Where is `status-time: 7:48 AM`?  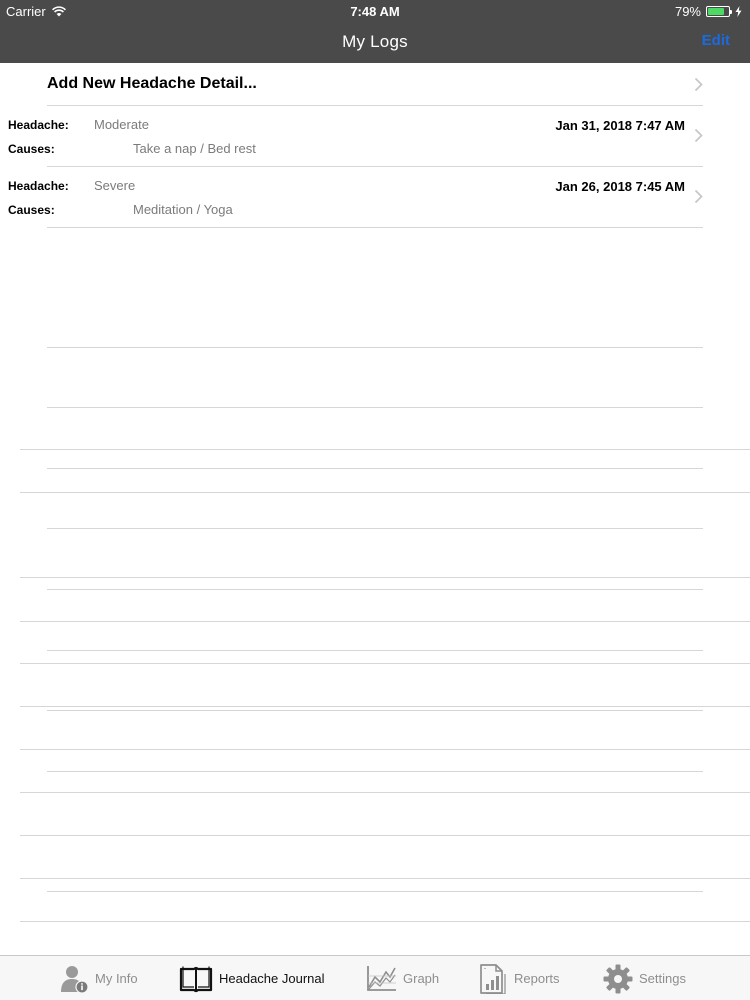
status-time: 7:48 AM is located at coordinates (375, 11).